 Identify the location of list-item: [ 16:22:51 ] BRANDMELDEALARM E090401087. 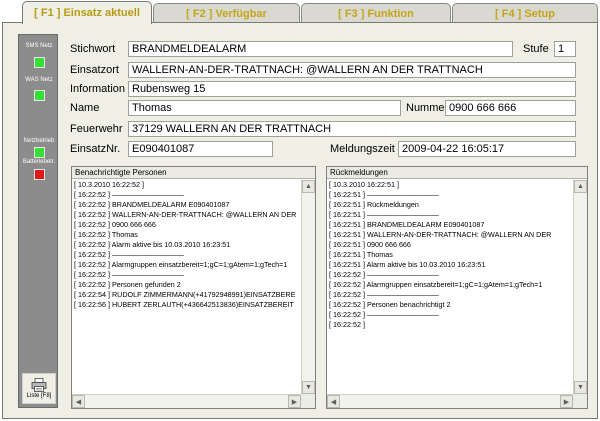
(450, 225).